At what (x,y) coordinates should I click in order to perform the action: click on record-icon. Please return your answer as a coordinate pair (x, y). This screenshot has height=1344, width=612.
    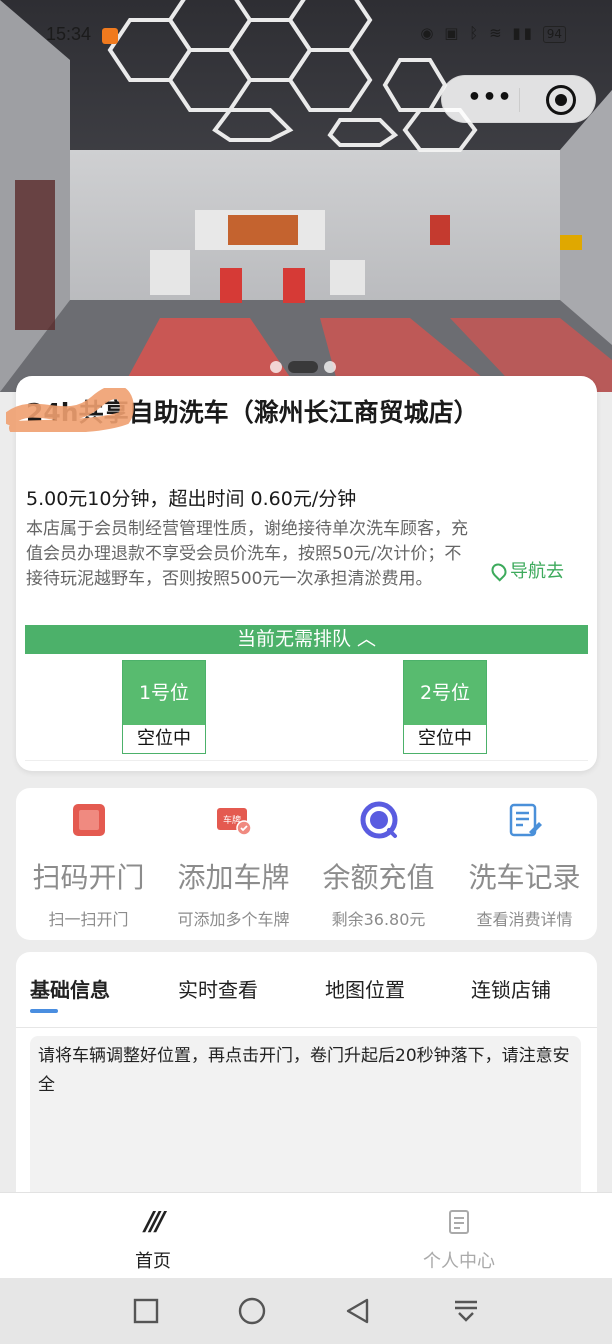
    Looking at the image, I should click on (525, 820).